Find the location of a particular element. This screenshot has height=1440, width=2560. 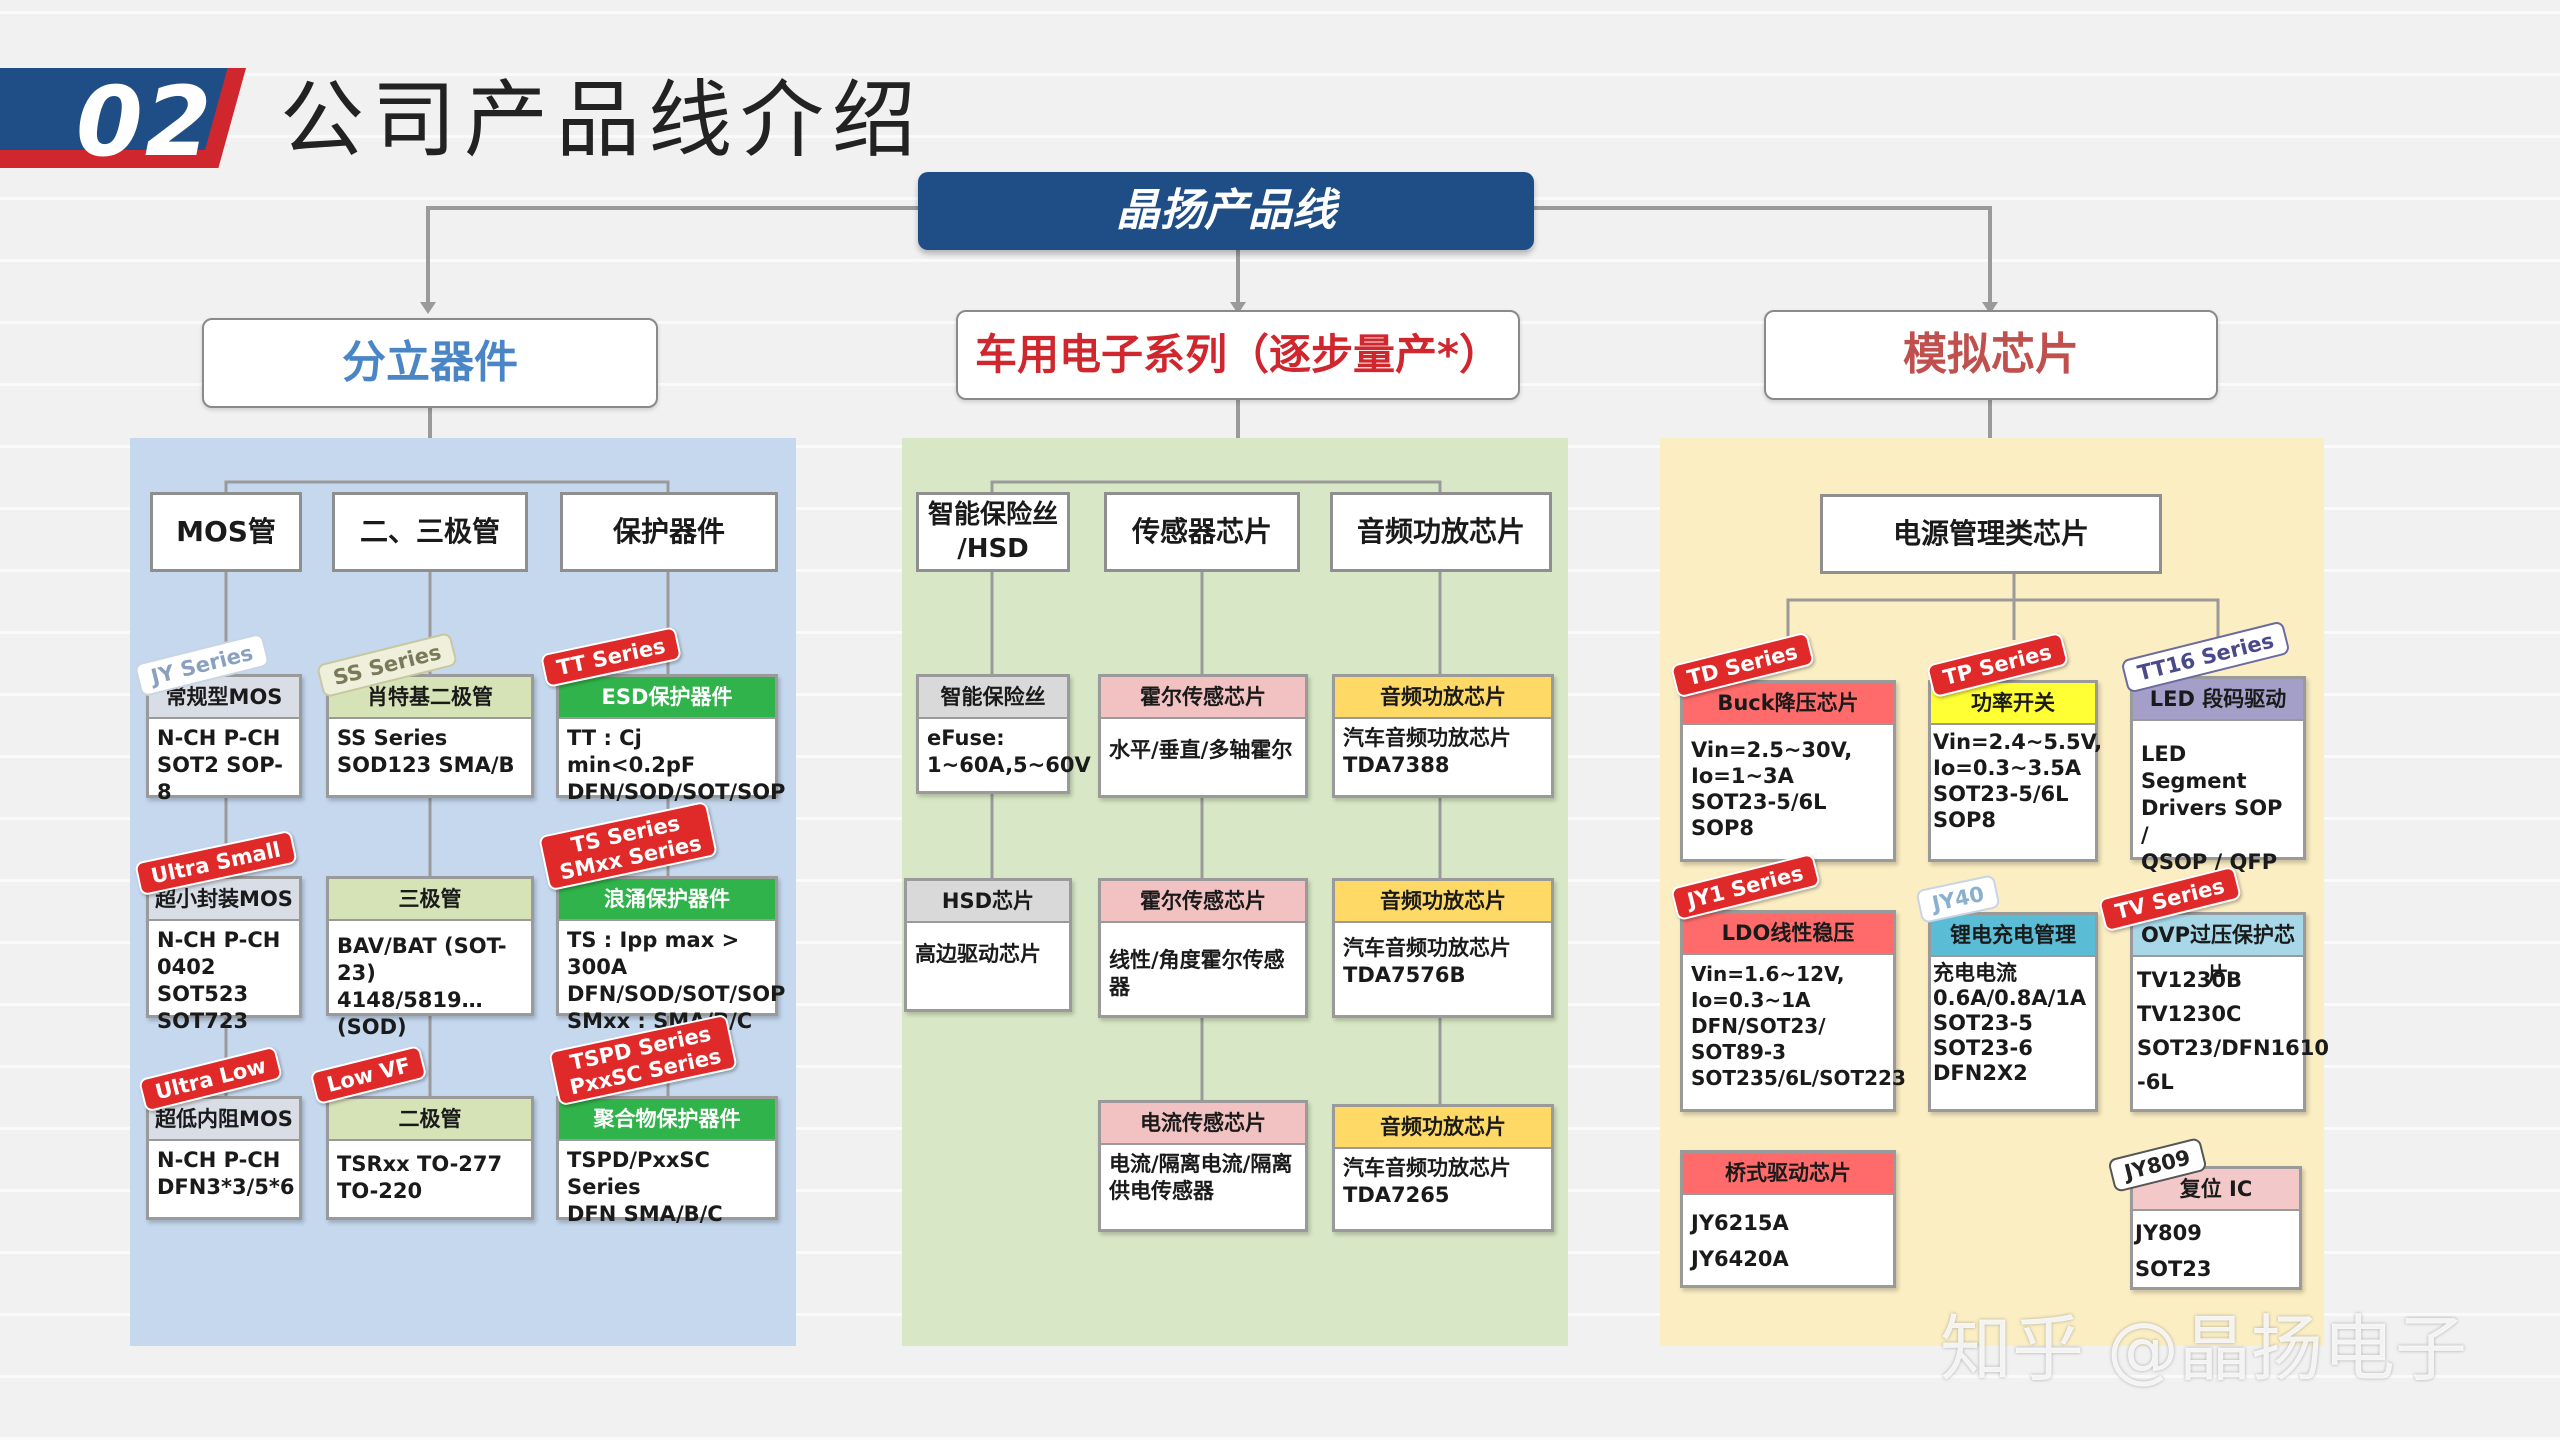

card-smart-fuse: 智能保险丝 eFuse: 1~60A,5~60V is located at coordinates (1003, 734).